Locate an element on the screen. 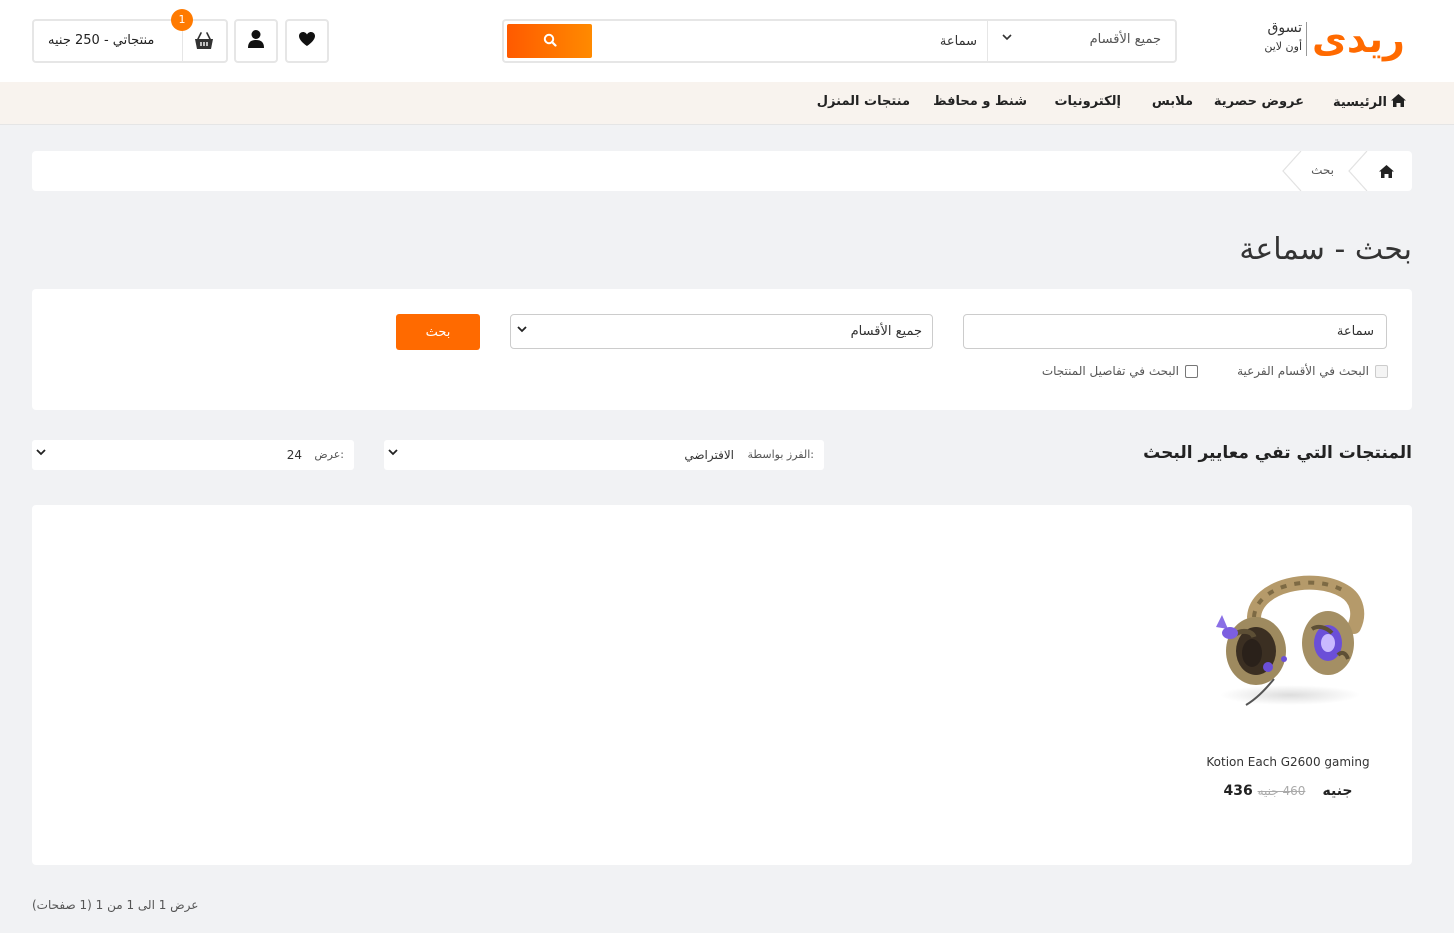 The image size is (1454, 933). search-category-select: جميع الأقسام is located at coordinates (721, 331).